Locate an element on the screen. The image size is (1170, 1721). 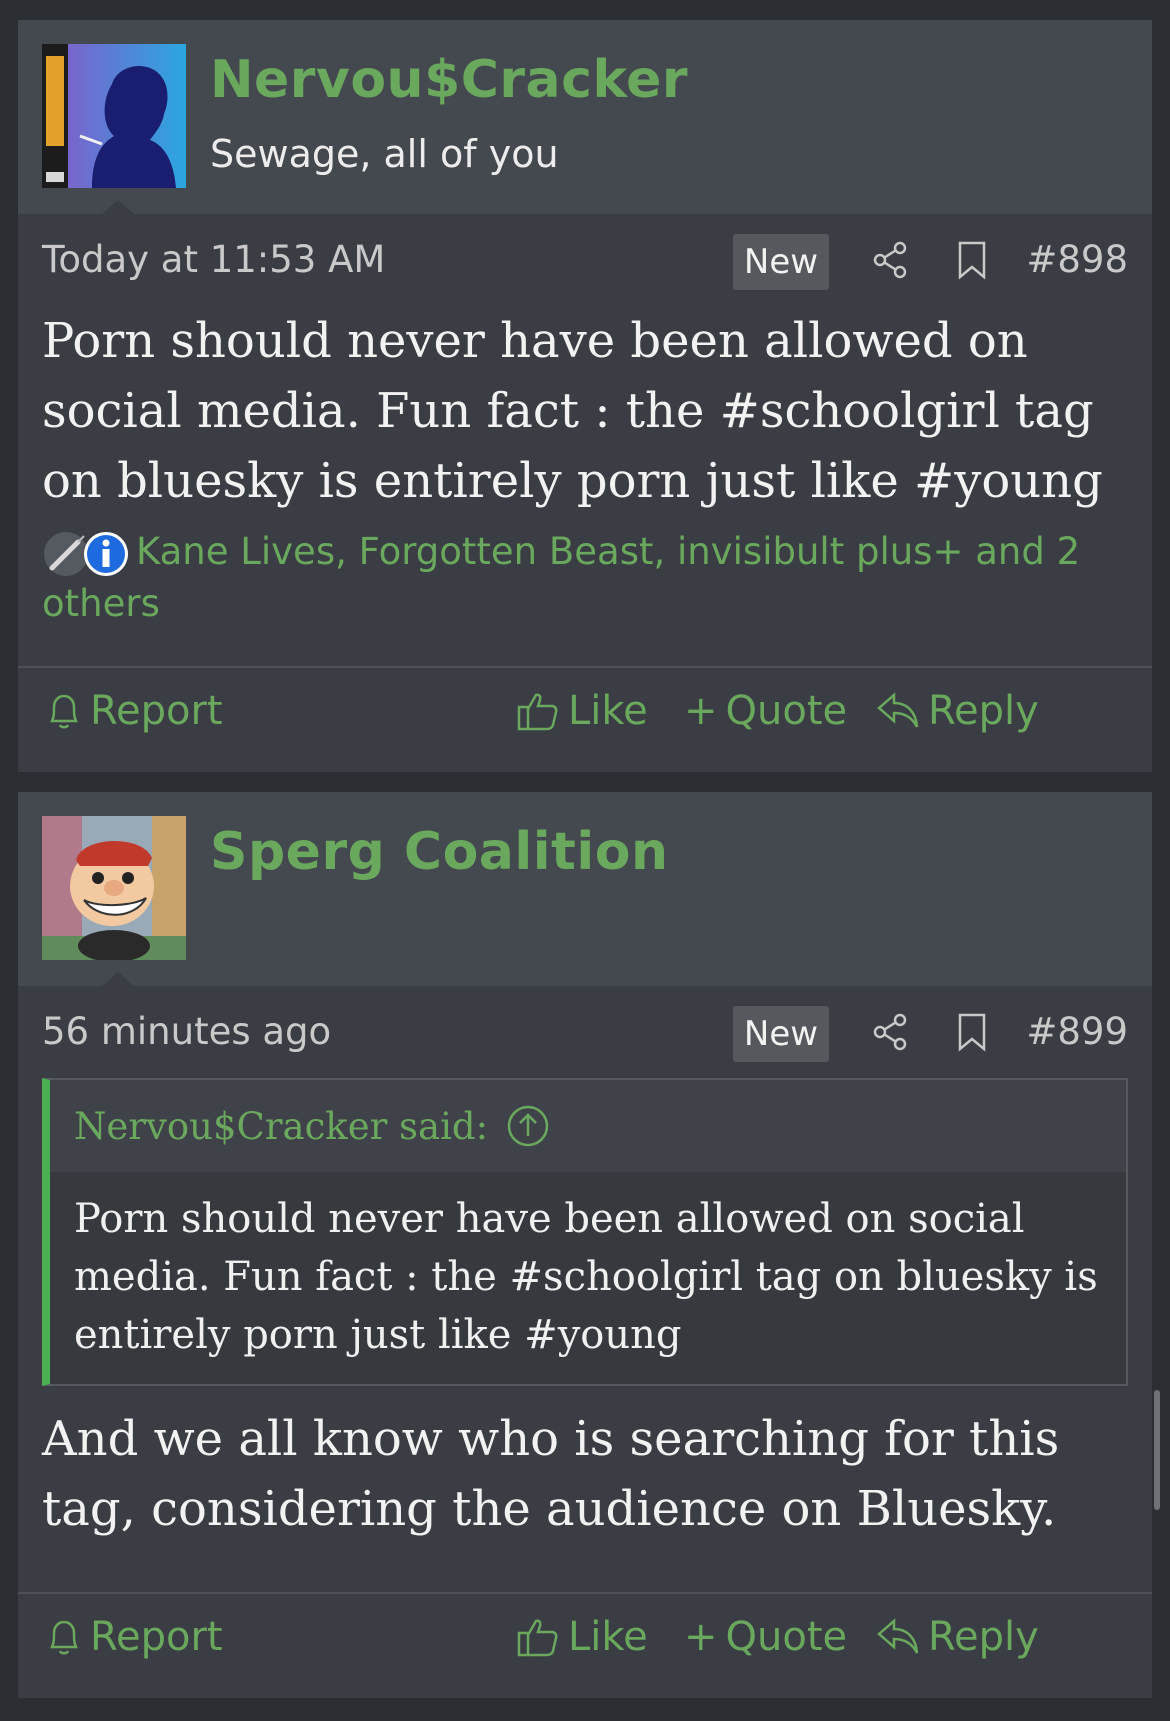
username: Sperg Coalition is located at coordinates (439, 852).